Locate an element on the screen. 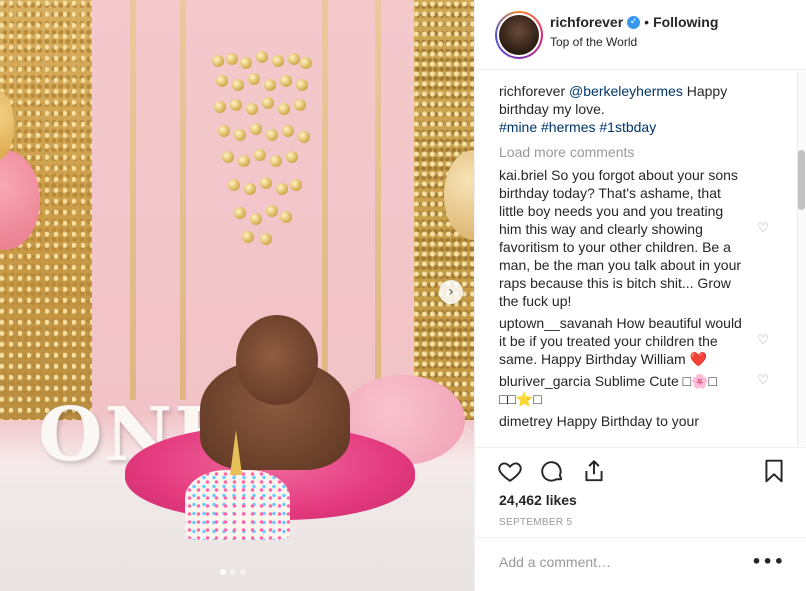 This screenshot has width=806, height=591. verified-badge-icon: ✓ is located at coordinates (634, 22).